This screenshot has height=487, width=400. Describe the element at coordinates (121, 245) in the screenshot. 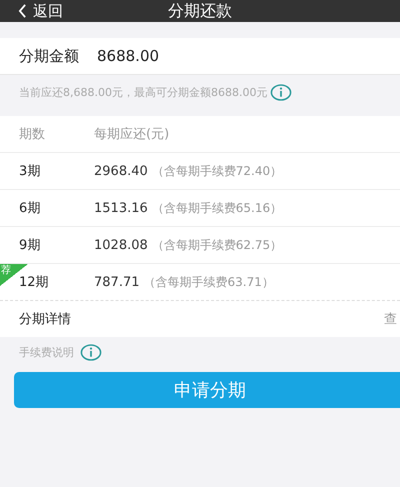

I see `payment-amount: 1028.08` at that location.